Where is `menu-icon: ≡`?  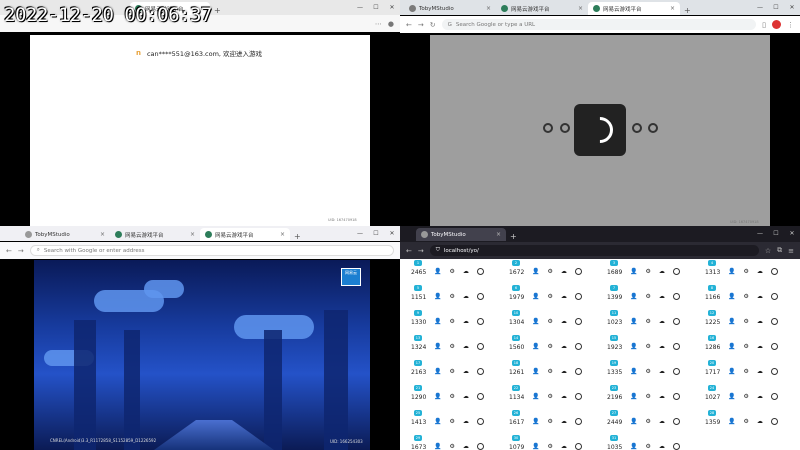 menu-icon: ≡ is located at coordinates (791, 251).